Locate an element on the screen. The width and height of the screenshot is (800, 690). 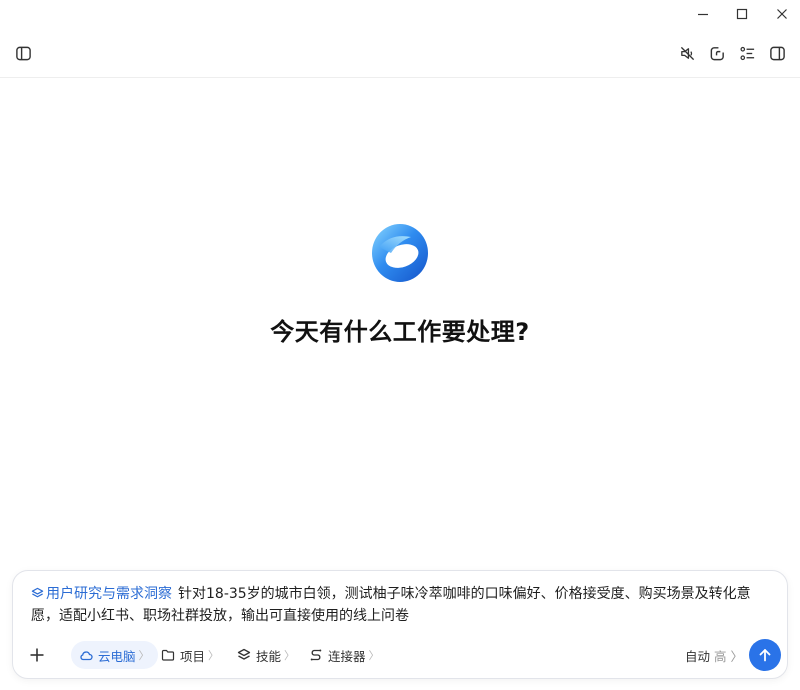
plus-icon is located at coordinates (37, 655).